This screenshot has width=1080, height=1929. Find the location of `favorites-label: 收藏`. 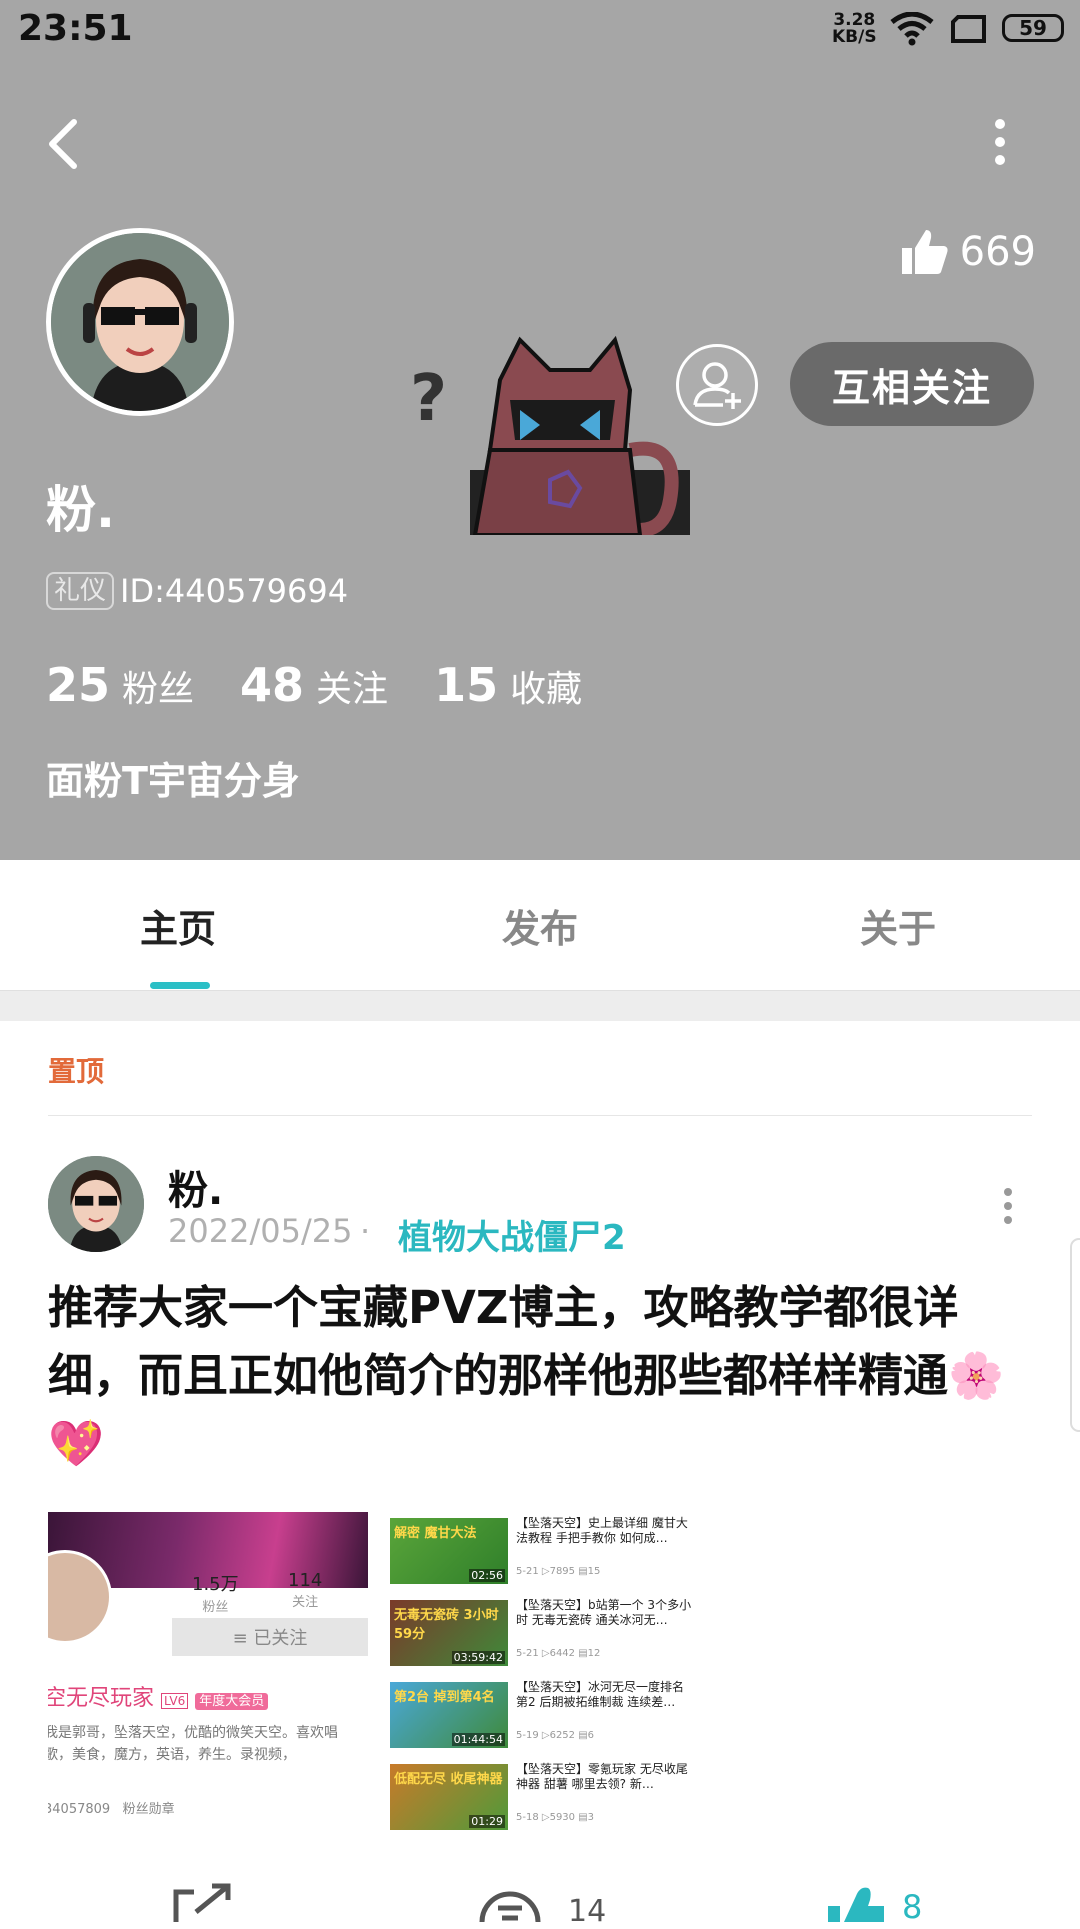

favorites-label: 收藏 is located at coordinates (546, 686).